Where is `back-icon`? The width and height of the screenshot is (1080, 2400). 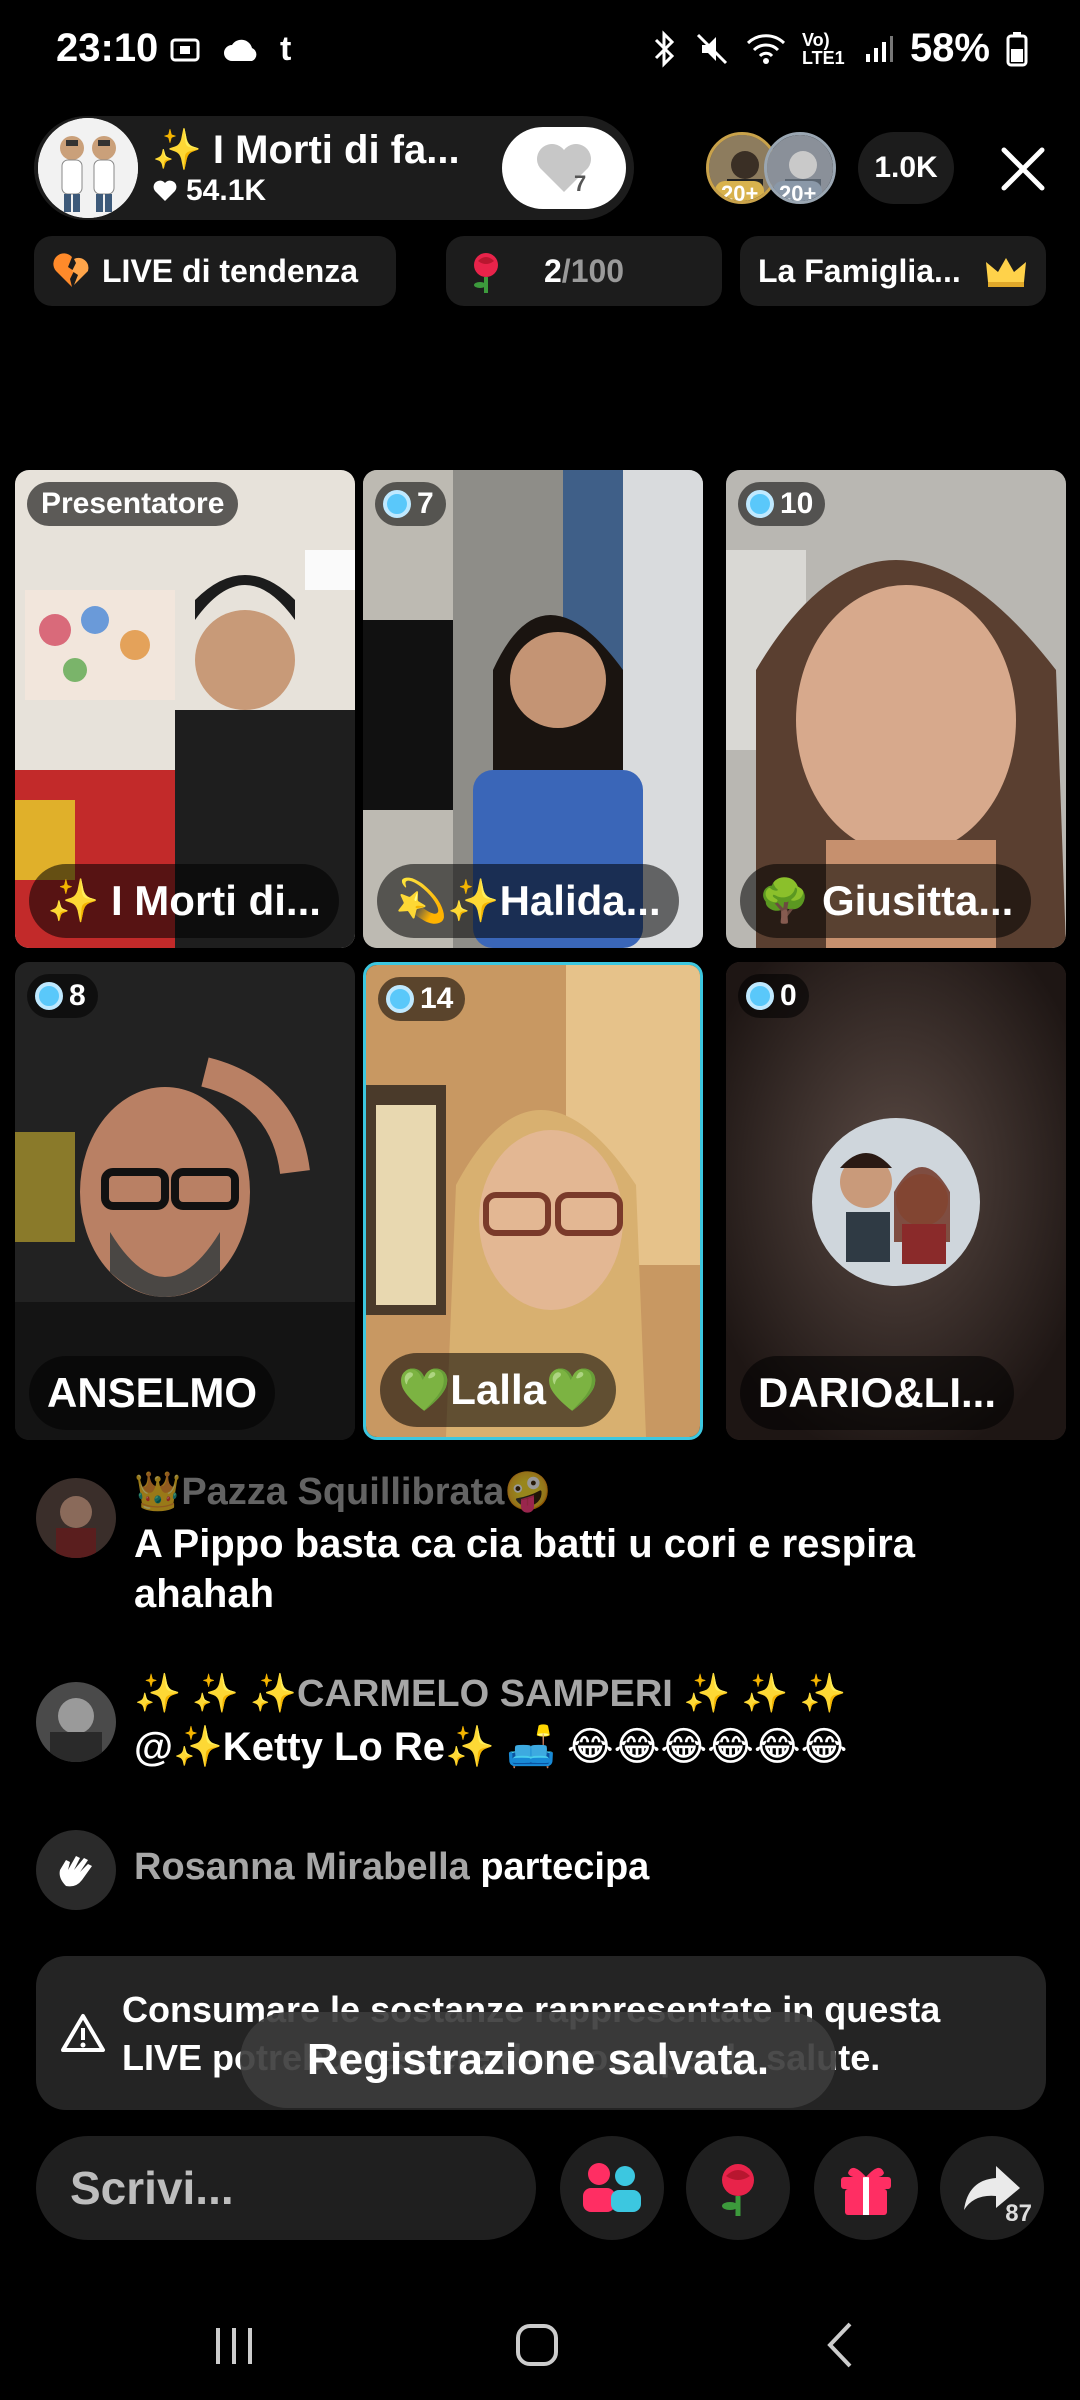
back-icon is located at coordinates (840, 2345).